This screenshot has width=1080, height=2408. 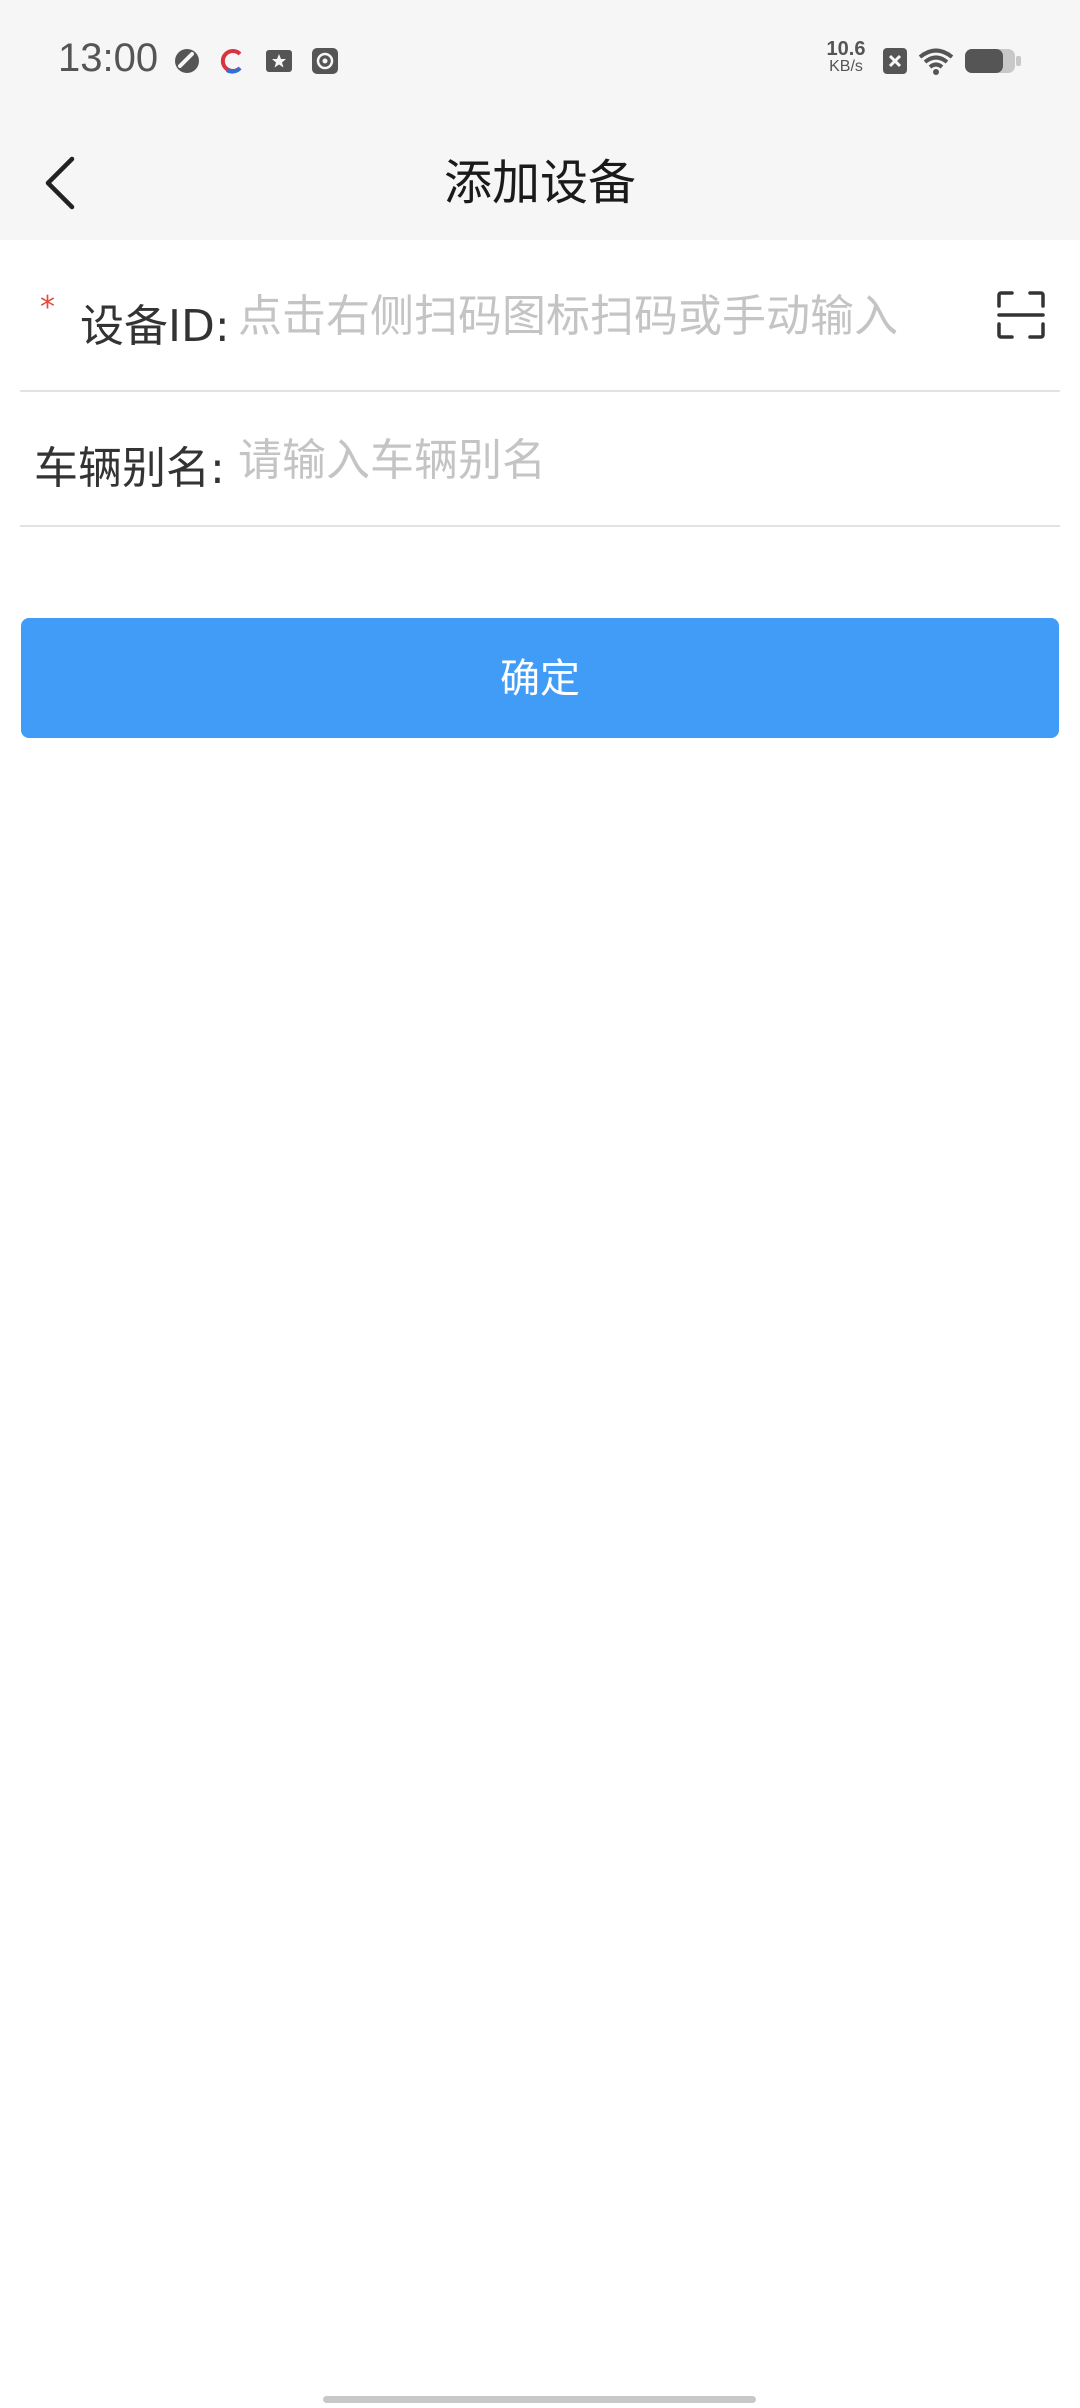 I want to click on nav-bar: 添加设备, so click(x=540, y=182).